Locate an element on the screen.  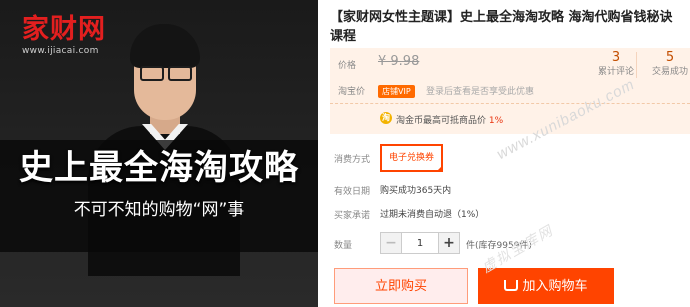
quantity-stepper: − + is located at coordinates (420, 243).